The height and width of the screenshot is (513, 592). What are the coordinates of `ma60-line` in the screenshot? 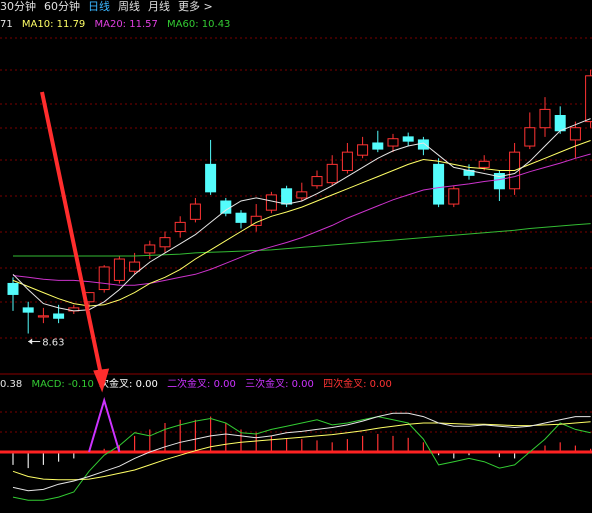 It's located at (302, 240).